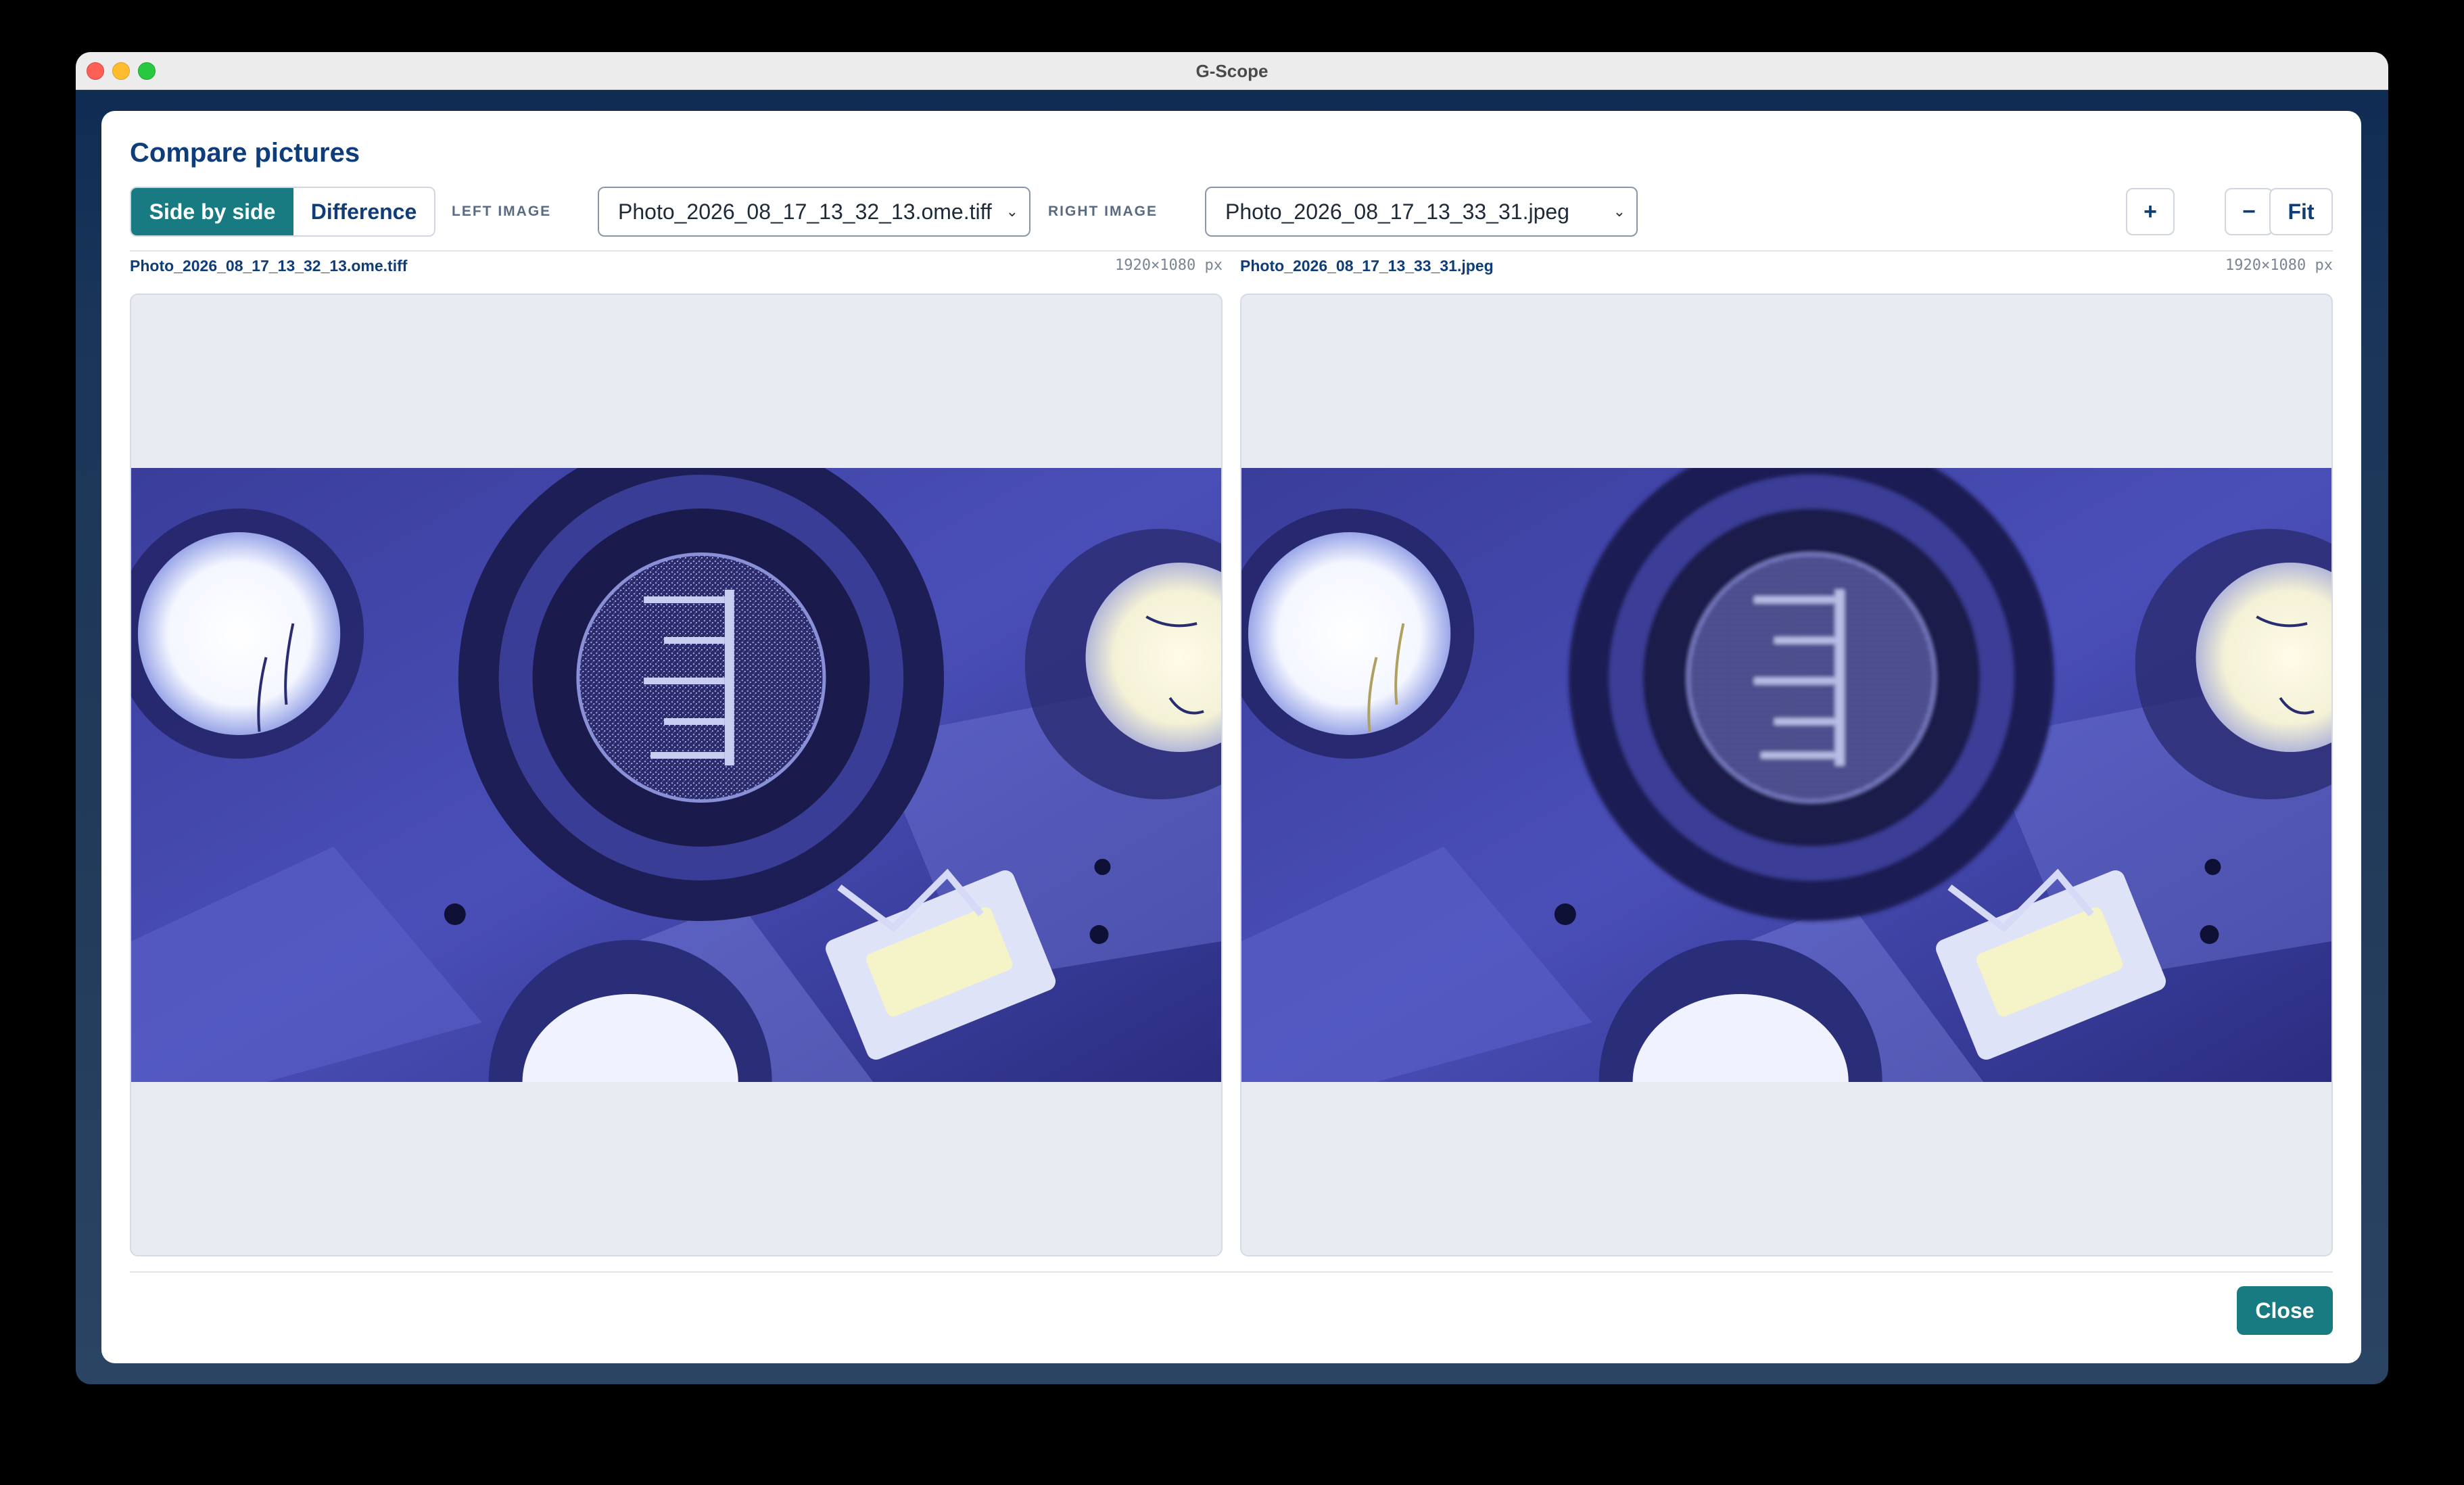  I want to click on right-panel-dimensions: 1920×1080 px, so click(2279, 265).